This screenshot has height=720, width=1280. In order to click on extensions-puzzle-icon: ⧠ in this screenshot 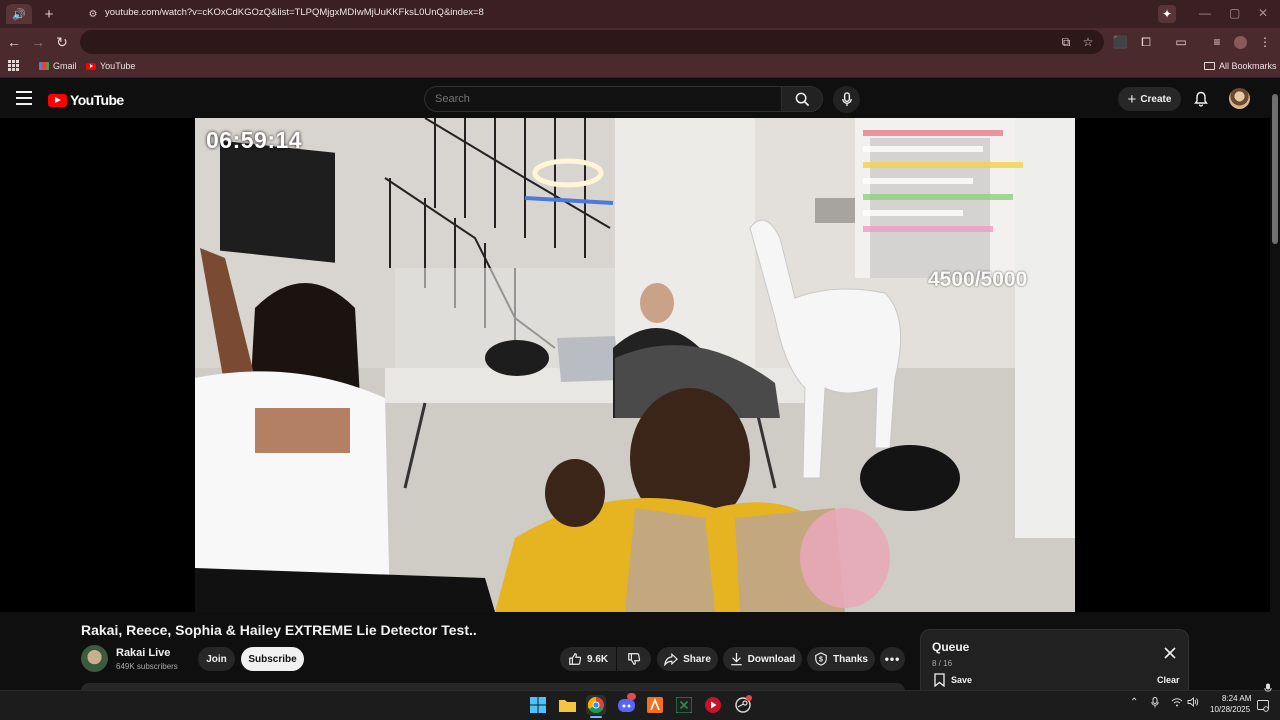, I will do `click(1146, 42)`.